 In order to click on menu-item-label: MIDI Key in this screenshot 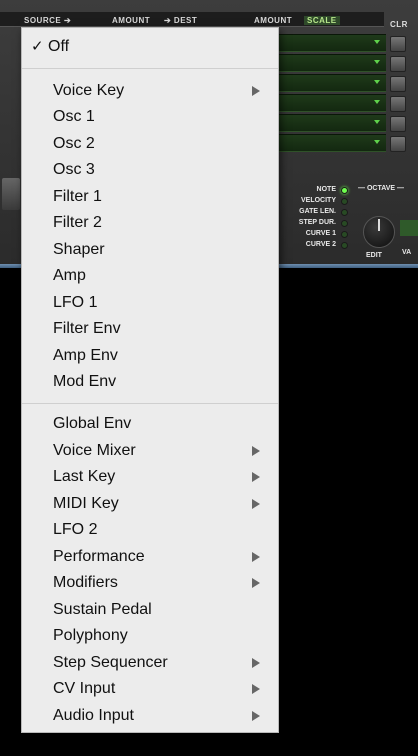, I will do `click(86, 503)`.